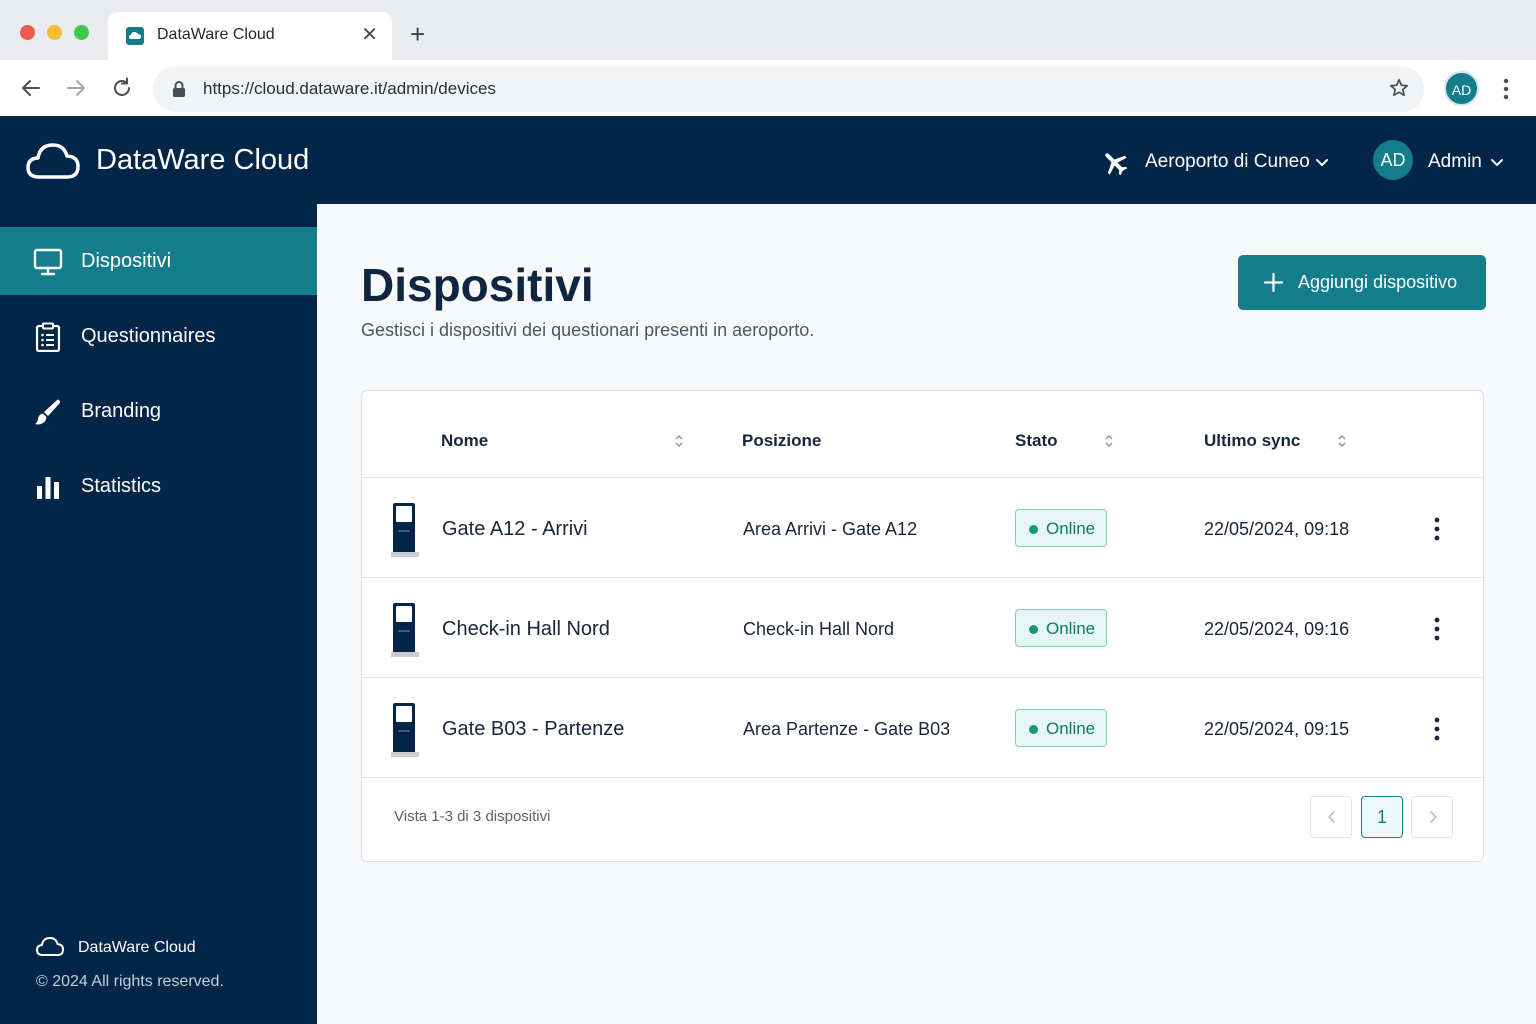 The width and height of the screenshot is (1536, 1024). What do you see at coordinates (203, 160) in the screenshot?
I see `app-name: DataWare Cloud` at bounding box center [203, 160].